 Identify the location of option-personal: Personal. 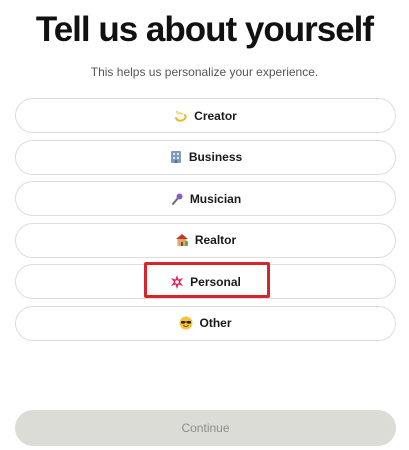
(205, 281).